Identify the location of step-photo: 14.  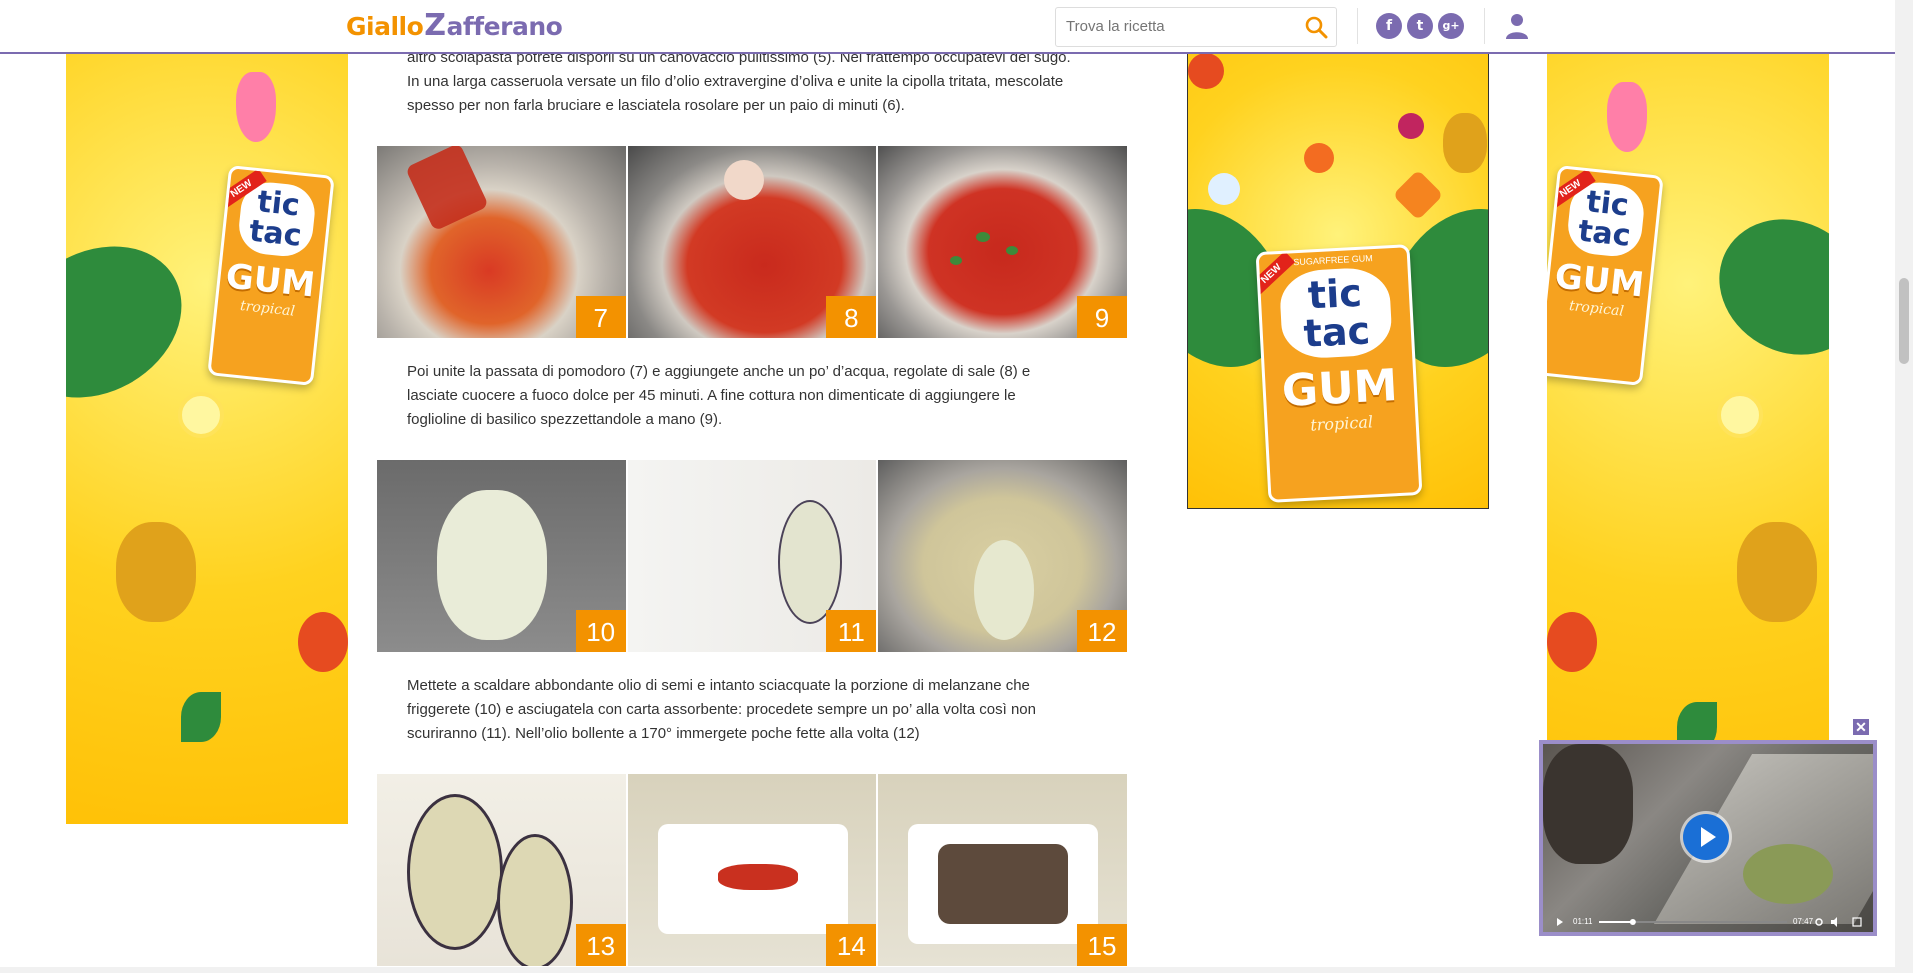
(752, 870).